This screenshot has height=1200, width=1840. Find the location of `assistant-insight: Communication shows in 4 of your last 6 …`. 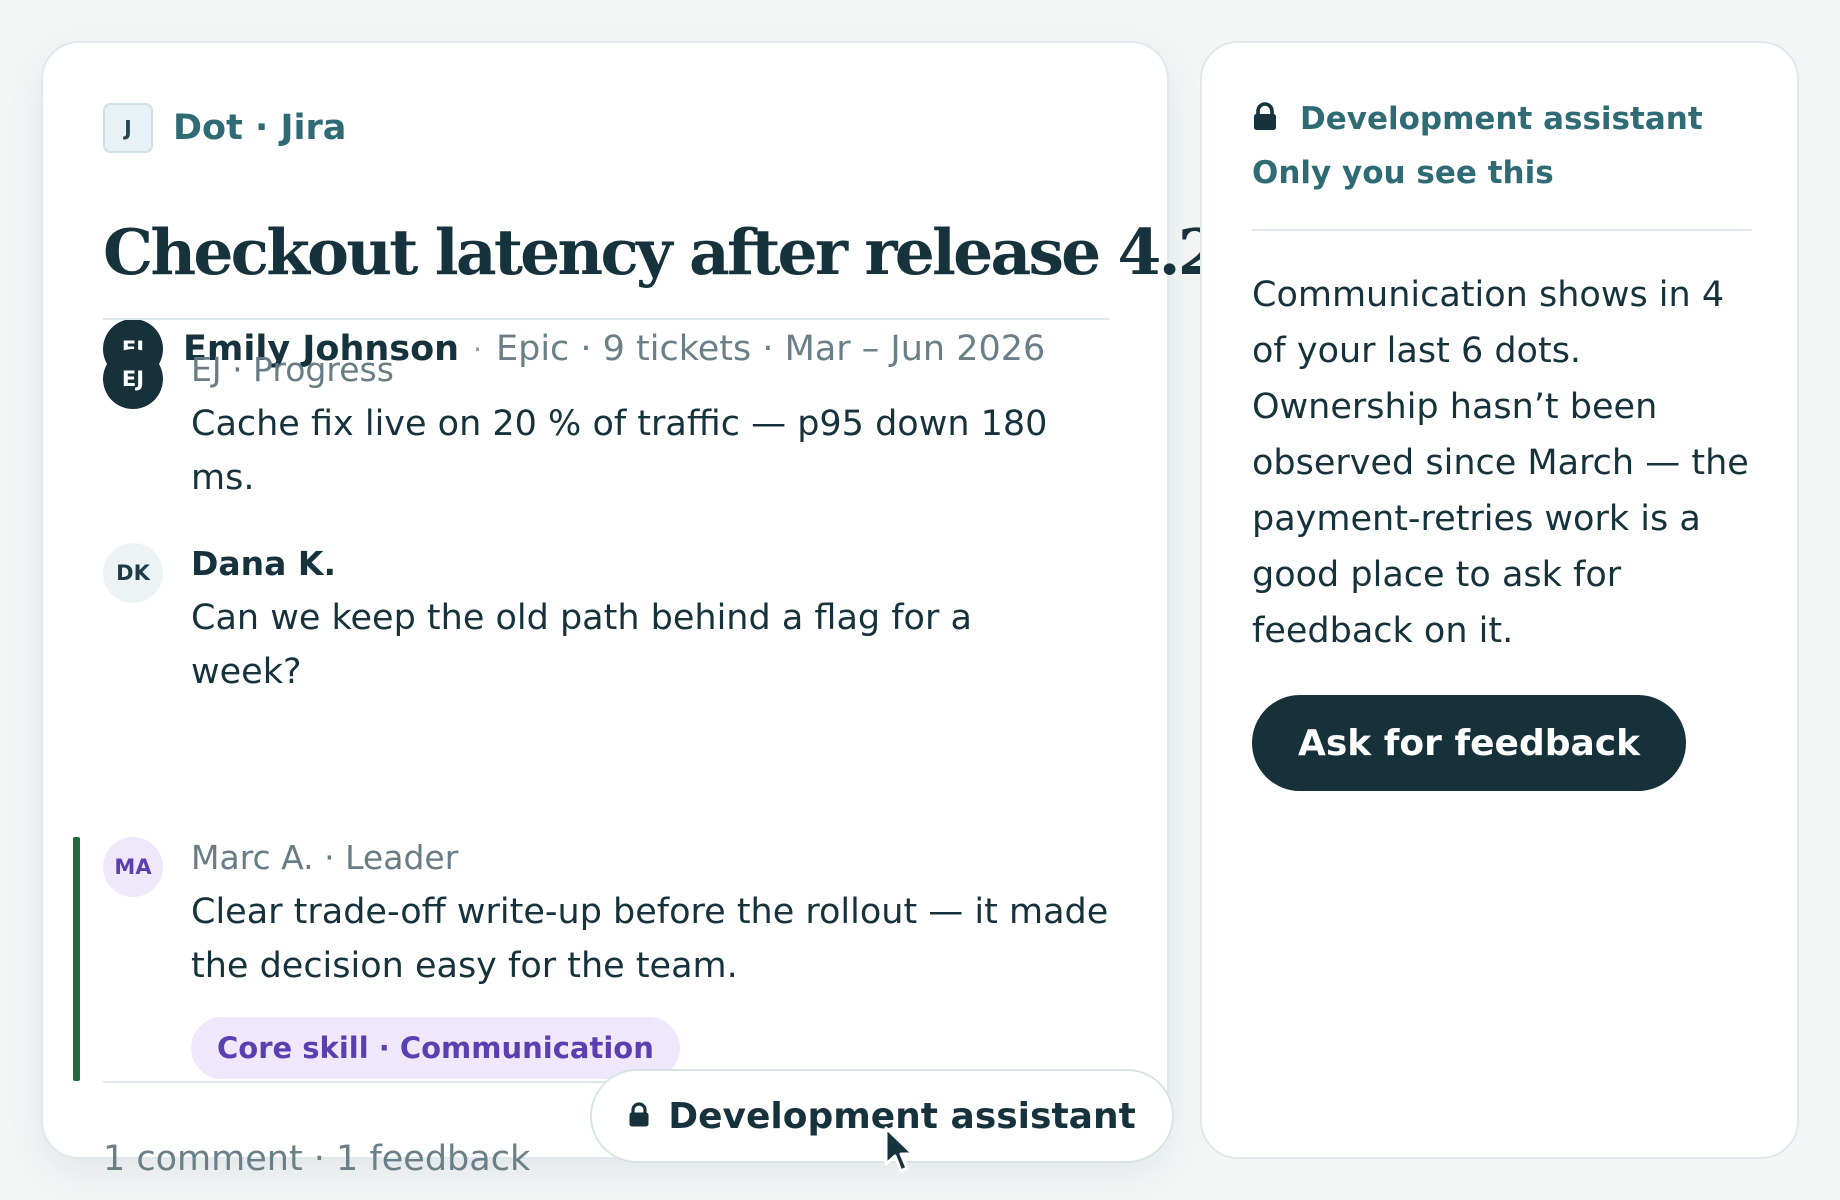

assistant-insight: Communication shows in 4 of your last 6 … is located at coordinates (1500, 463).